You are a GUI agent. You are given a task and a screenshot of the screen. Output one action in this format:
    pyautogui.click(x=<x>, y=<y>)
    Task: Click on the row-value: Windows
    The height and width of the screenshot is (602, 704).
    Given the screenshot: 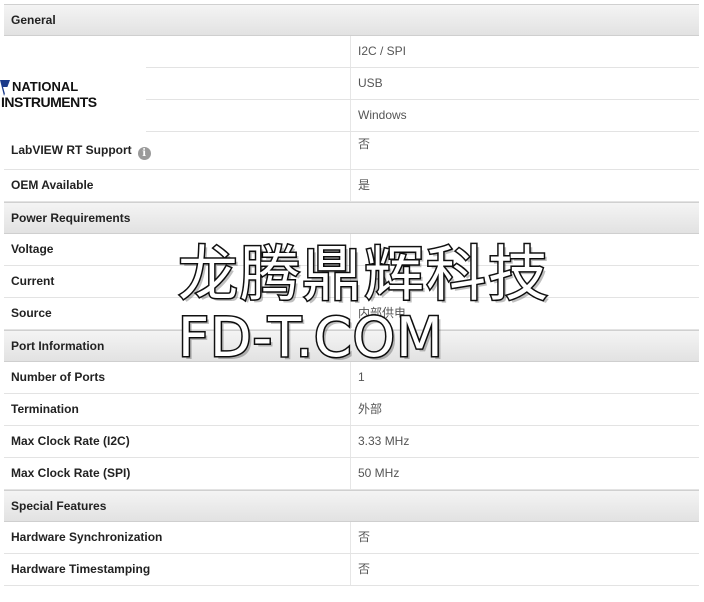 What is the action you would take?
    pyautogui.click(x=382, y=115)
    